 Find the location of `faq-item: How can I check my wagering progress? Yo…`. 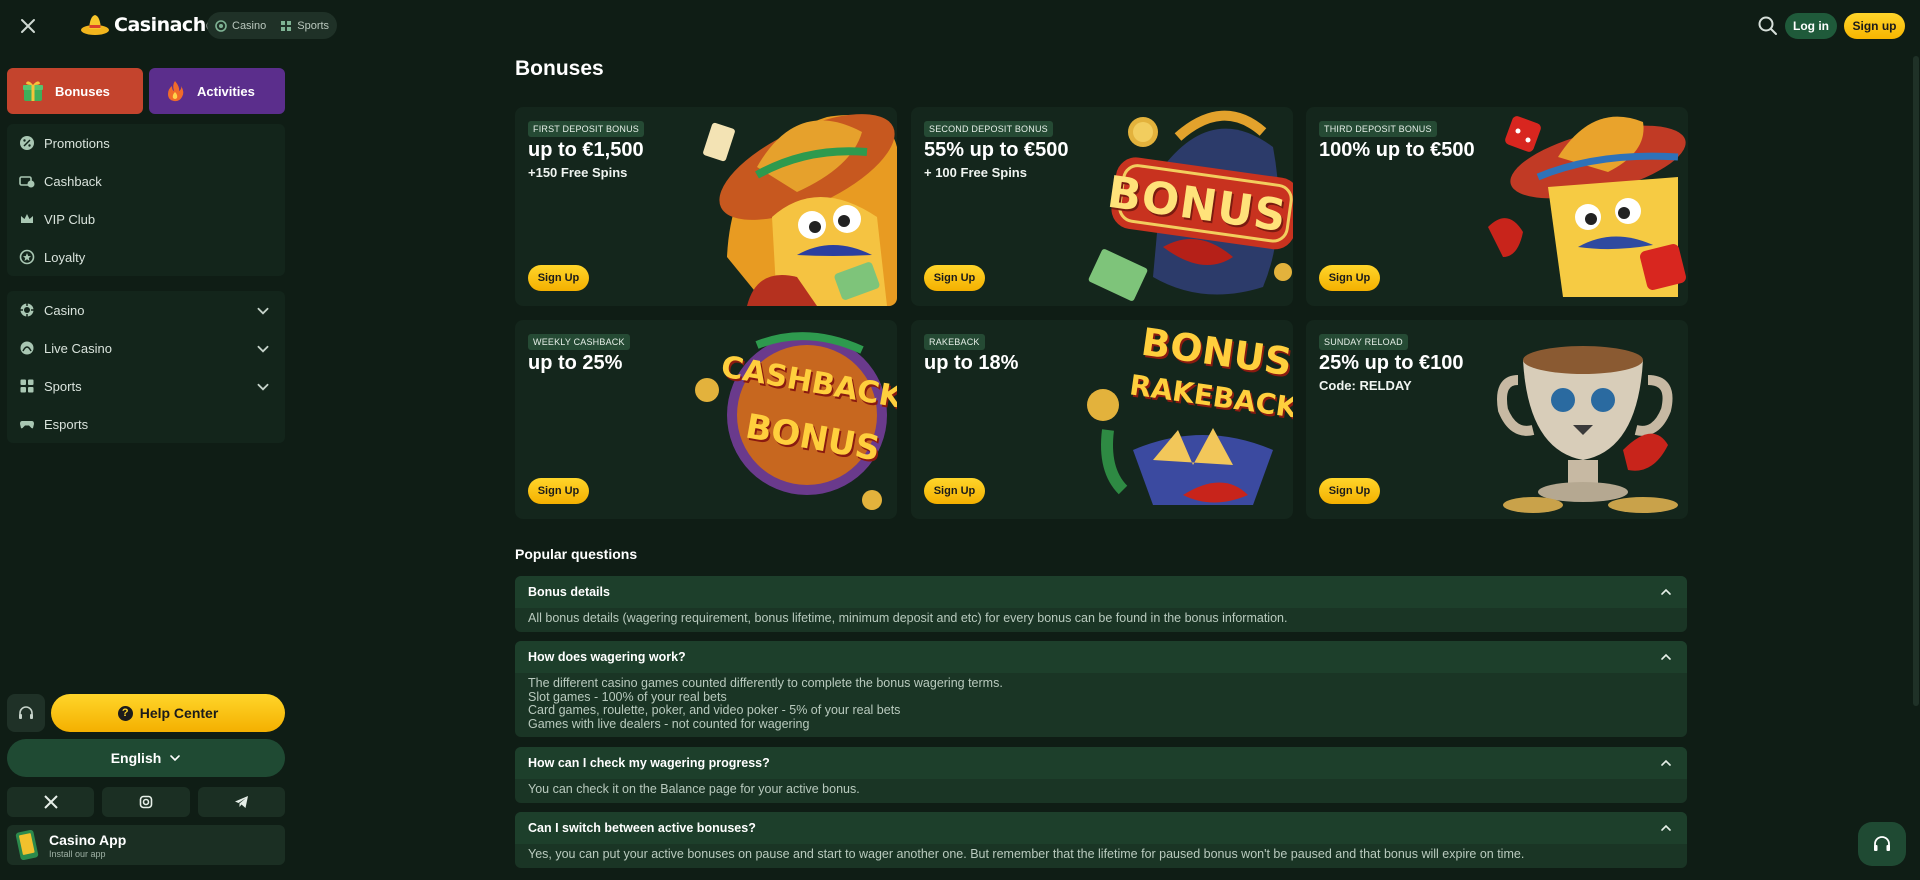

faq-item: How can I check my wagering progress? Yo… is located at coordinates (1101, 775).